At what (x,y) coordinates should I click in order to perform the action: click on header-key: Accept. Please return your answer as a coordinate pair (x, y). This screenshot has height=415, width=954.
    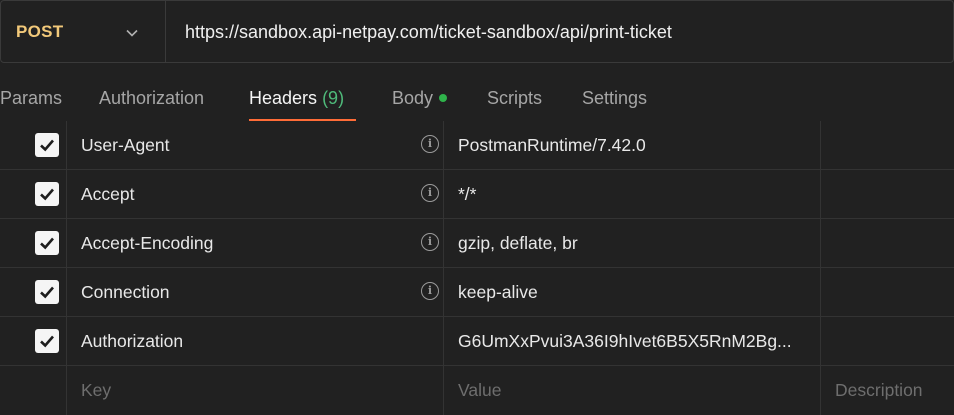
    Looking at the image, I should click on (108, 194).